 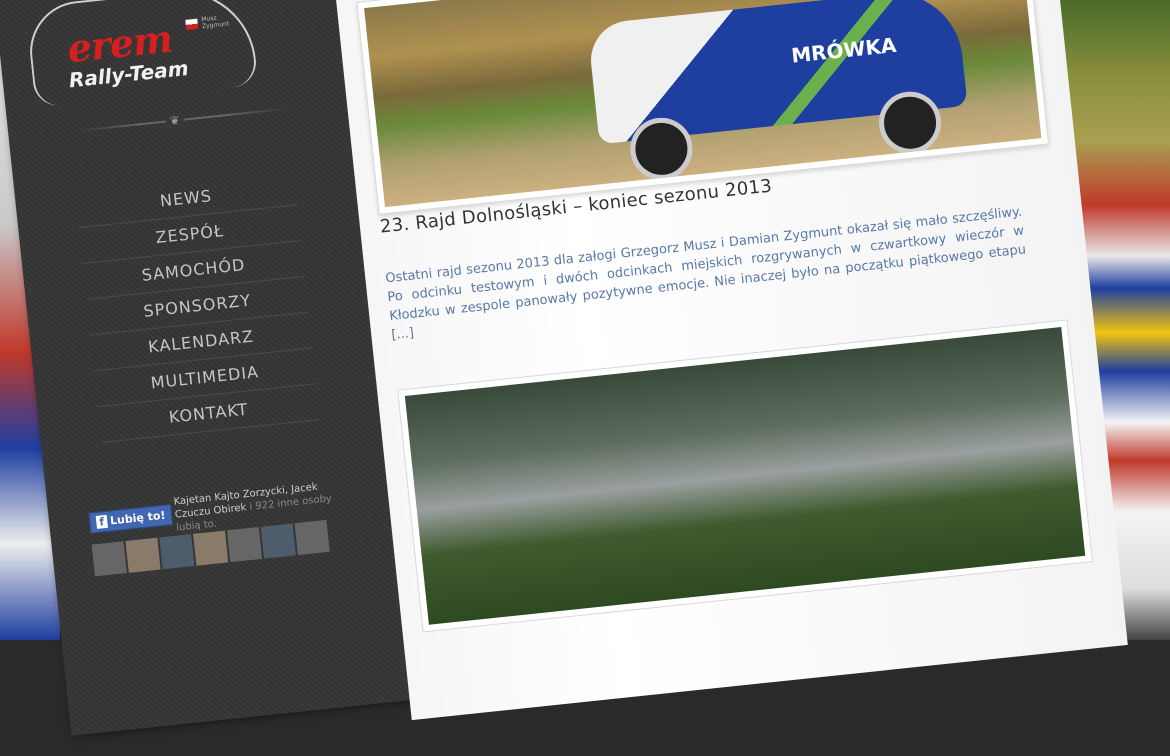 I want to click on logo-tagline: Musz Zygmunt, so click(x=215, y=22).